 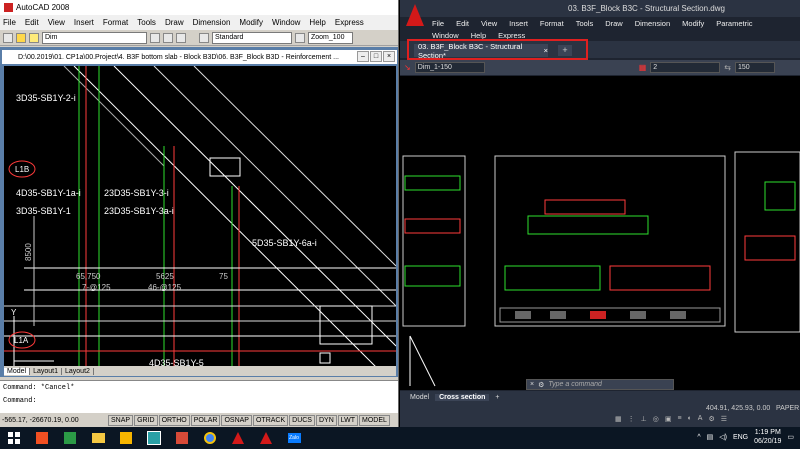 I want to click on tab-layout1: Layout1, so click(x=46, y=371).